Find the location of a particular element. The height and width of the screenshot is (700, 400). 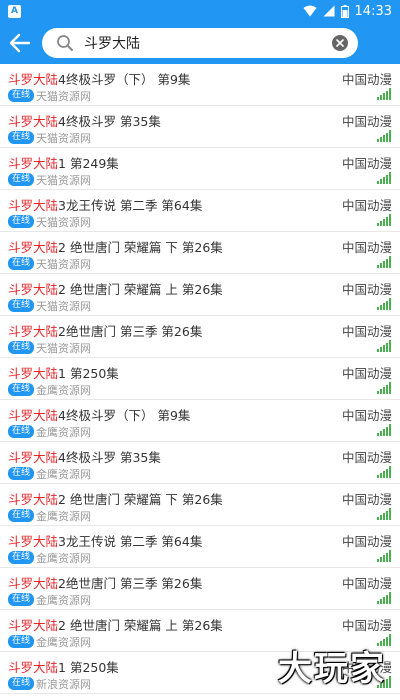

list-item: 斗罗大陆2绝世唐门 第三季 第26集 在线 天猫资源网 中国动漫 is located at coordinates (200, 337).